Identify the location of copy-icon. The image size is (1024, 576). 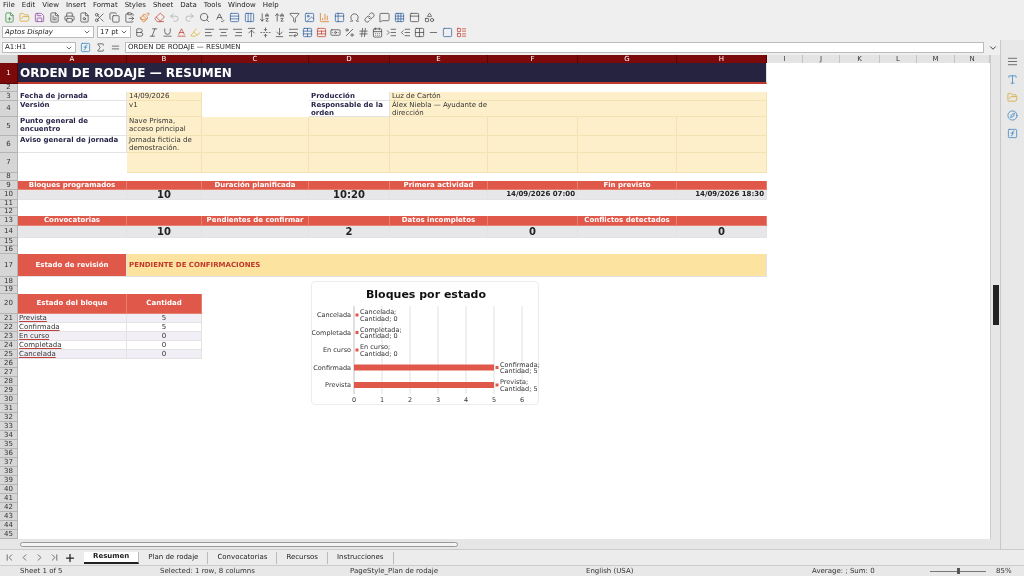
(114, 17).